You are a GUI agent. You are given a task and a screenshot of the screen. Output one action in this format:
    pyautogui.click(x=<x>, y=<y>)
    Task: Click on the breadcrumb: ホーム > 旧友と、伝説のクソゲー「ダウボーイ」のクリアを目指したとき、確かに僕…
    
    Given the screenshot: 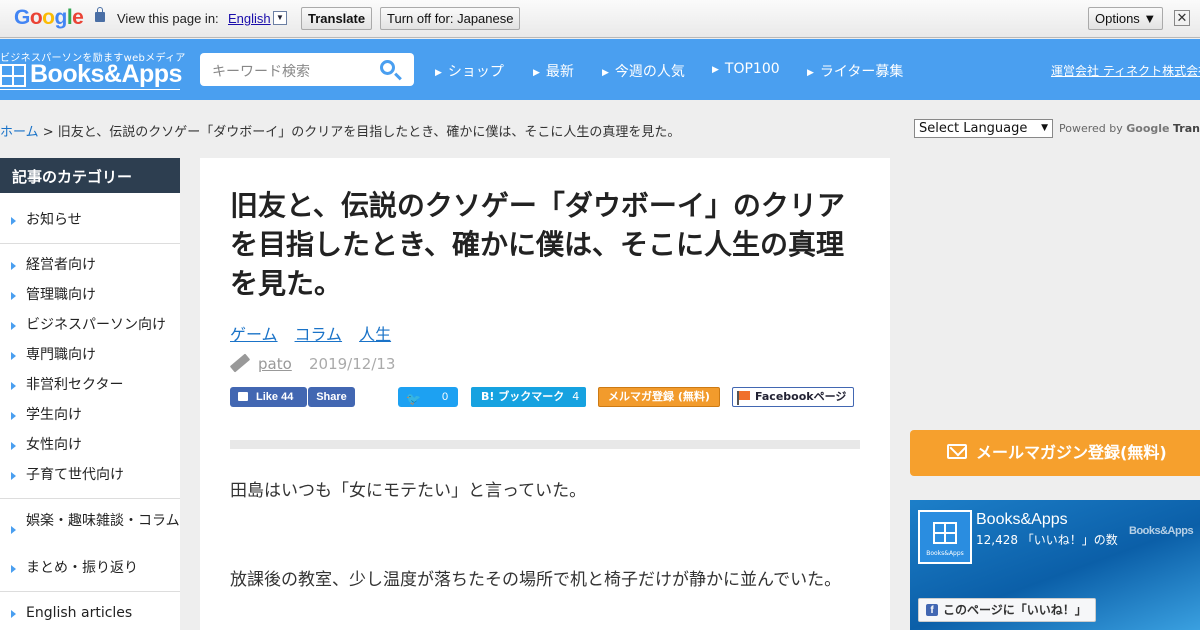 What is the action you would take?
    pyautogui.click(x=340, y=130)
    